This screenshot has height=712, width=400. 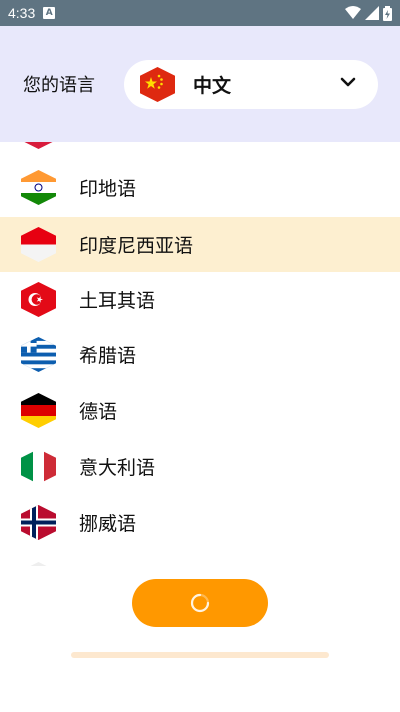 What do you see at coordinates (200, 410) in the screenshot?
I see `list-item: 德语` at bounding box center [200, 410].